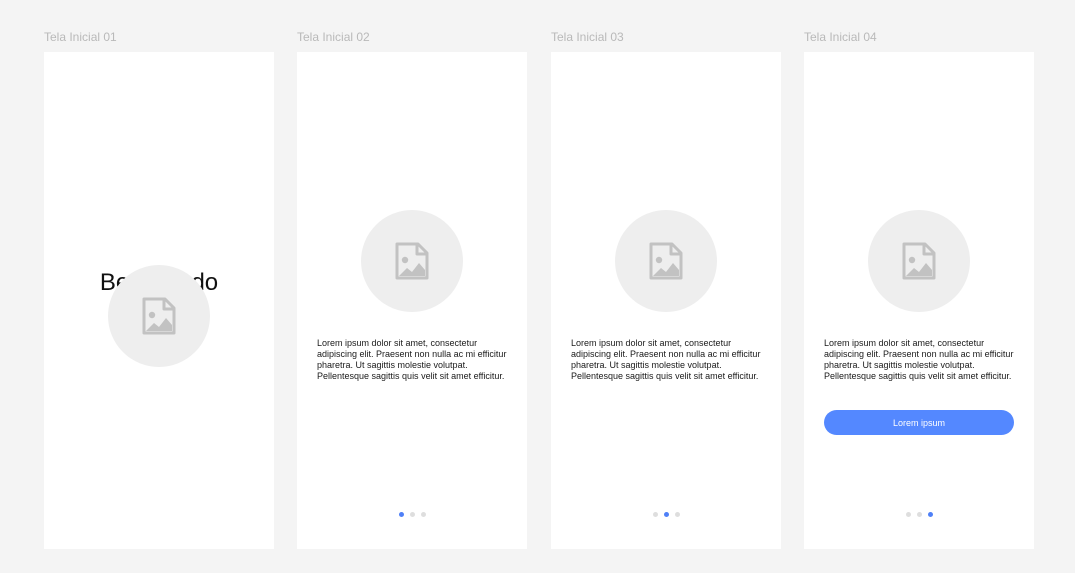  What do you see at coordinates (80, 37) in the screenshot?
I see `frame-label-tela-inicial-01: Tela Inicial 01` at bounding box center [80, 37].